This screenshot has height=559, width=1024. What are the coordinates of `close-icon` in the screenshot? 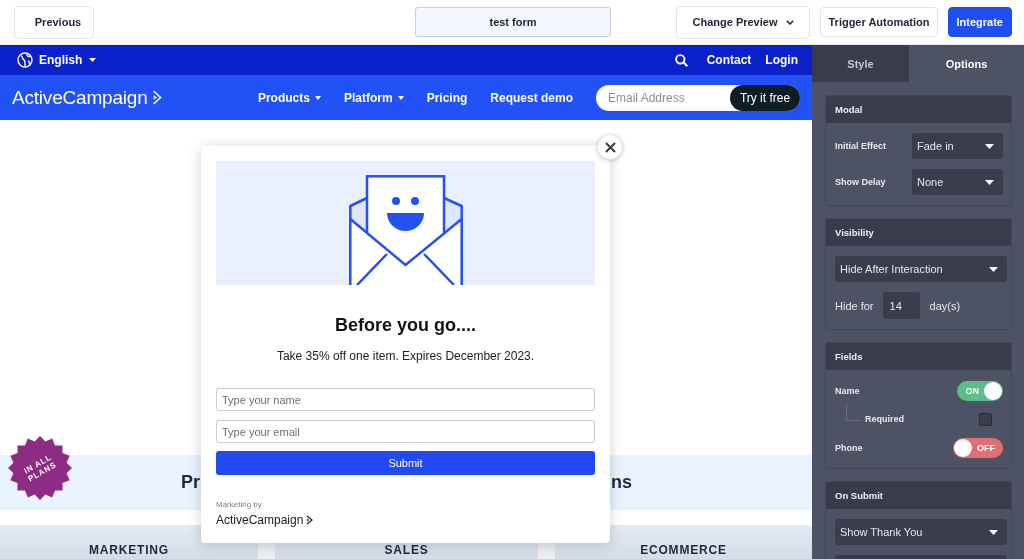 It's located at (610, 147).